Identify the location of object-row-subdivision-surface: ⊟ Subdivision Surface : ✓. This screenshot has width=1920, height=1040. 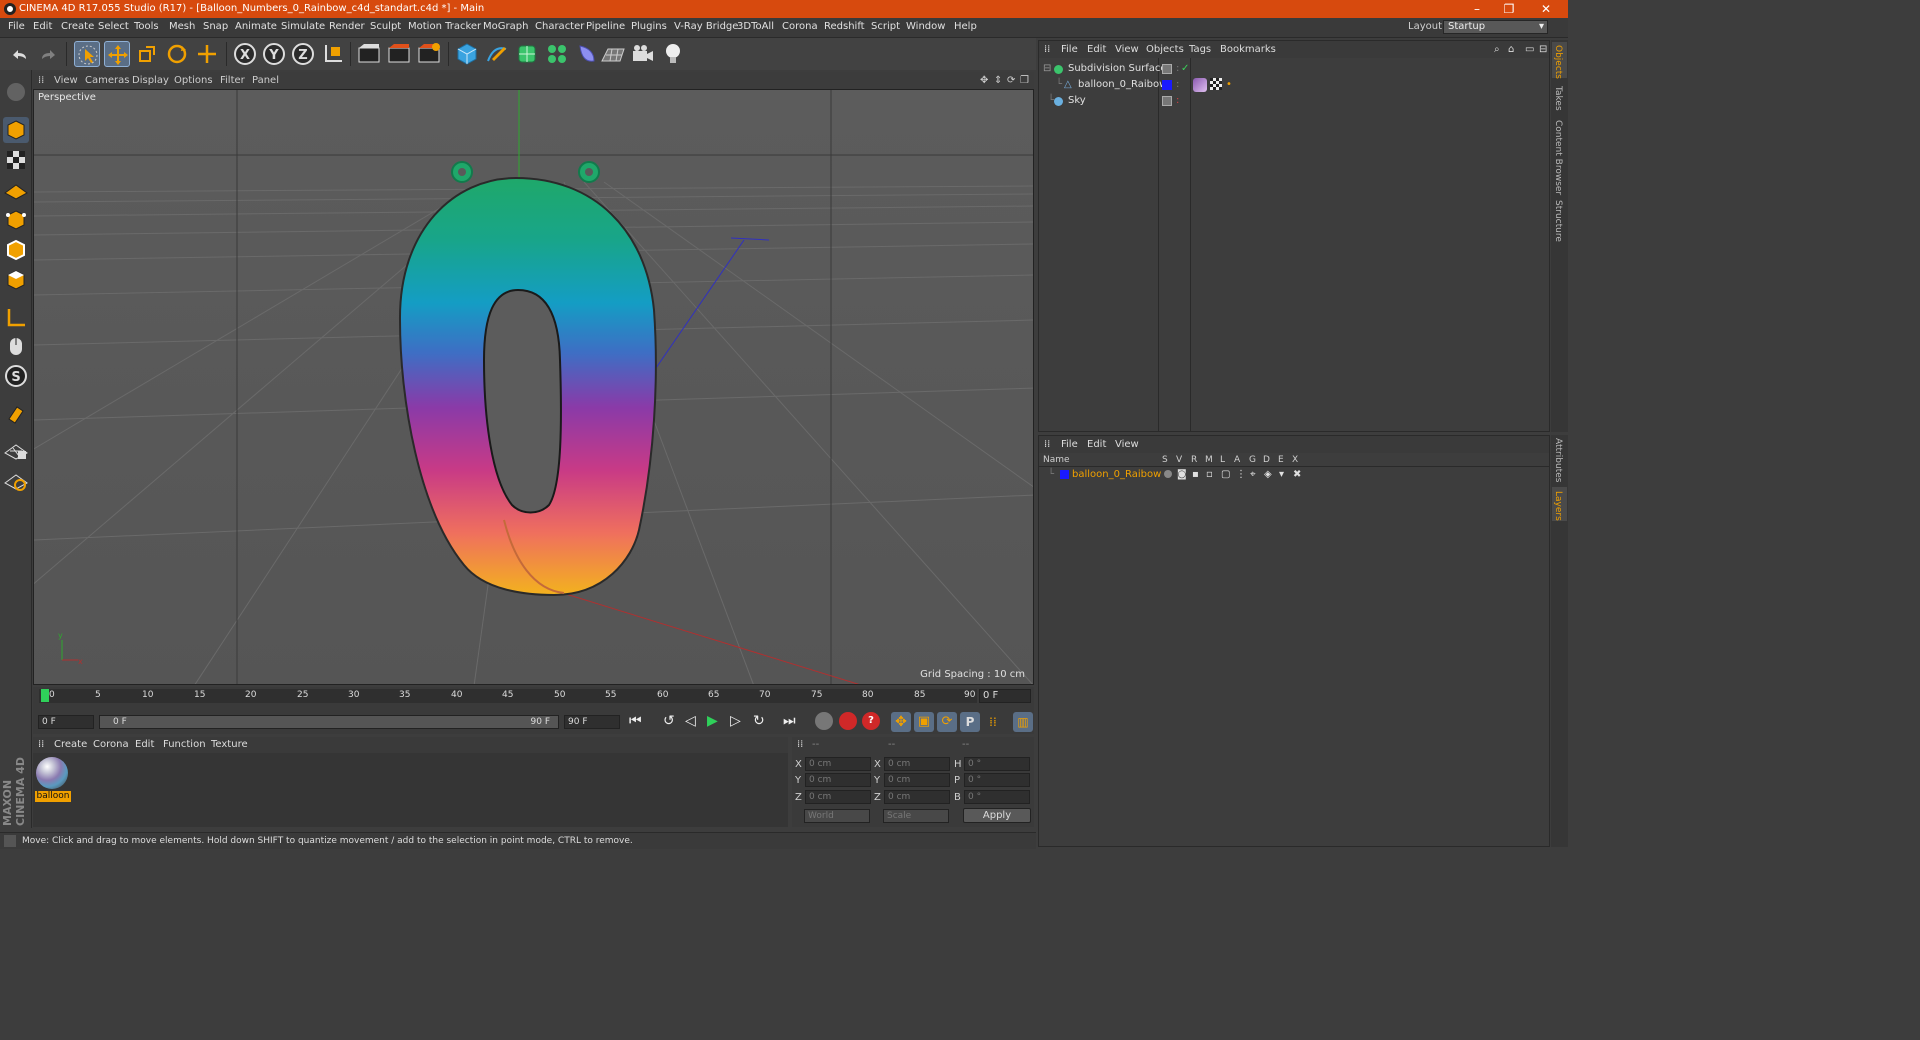
(1294, 69).